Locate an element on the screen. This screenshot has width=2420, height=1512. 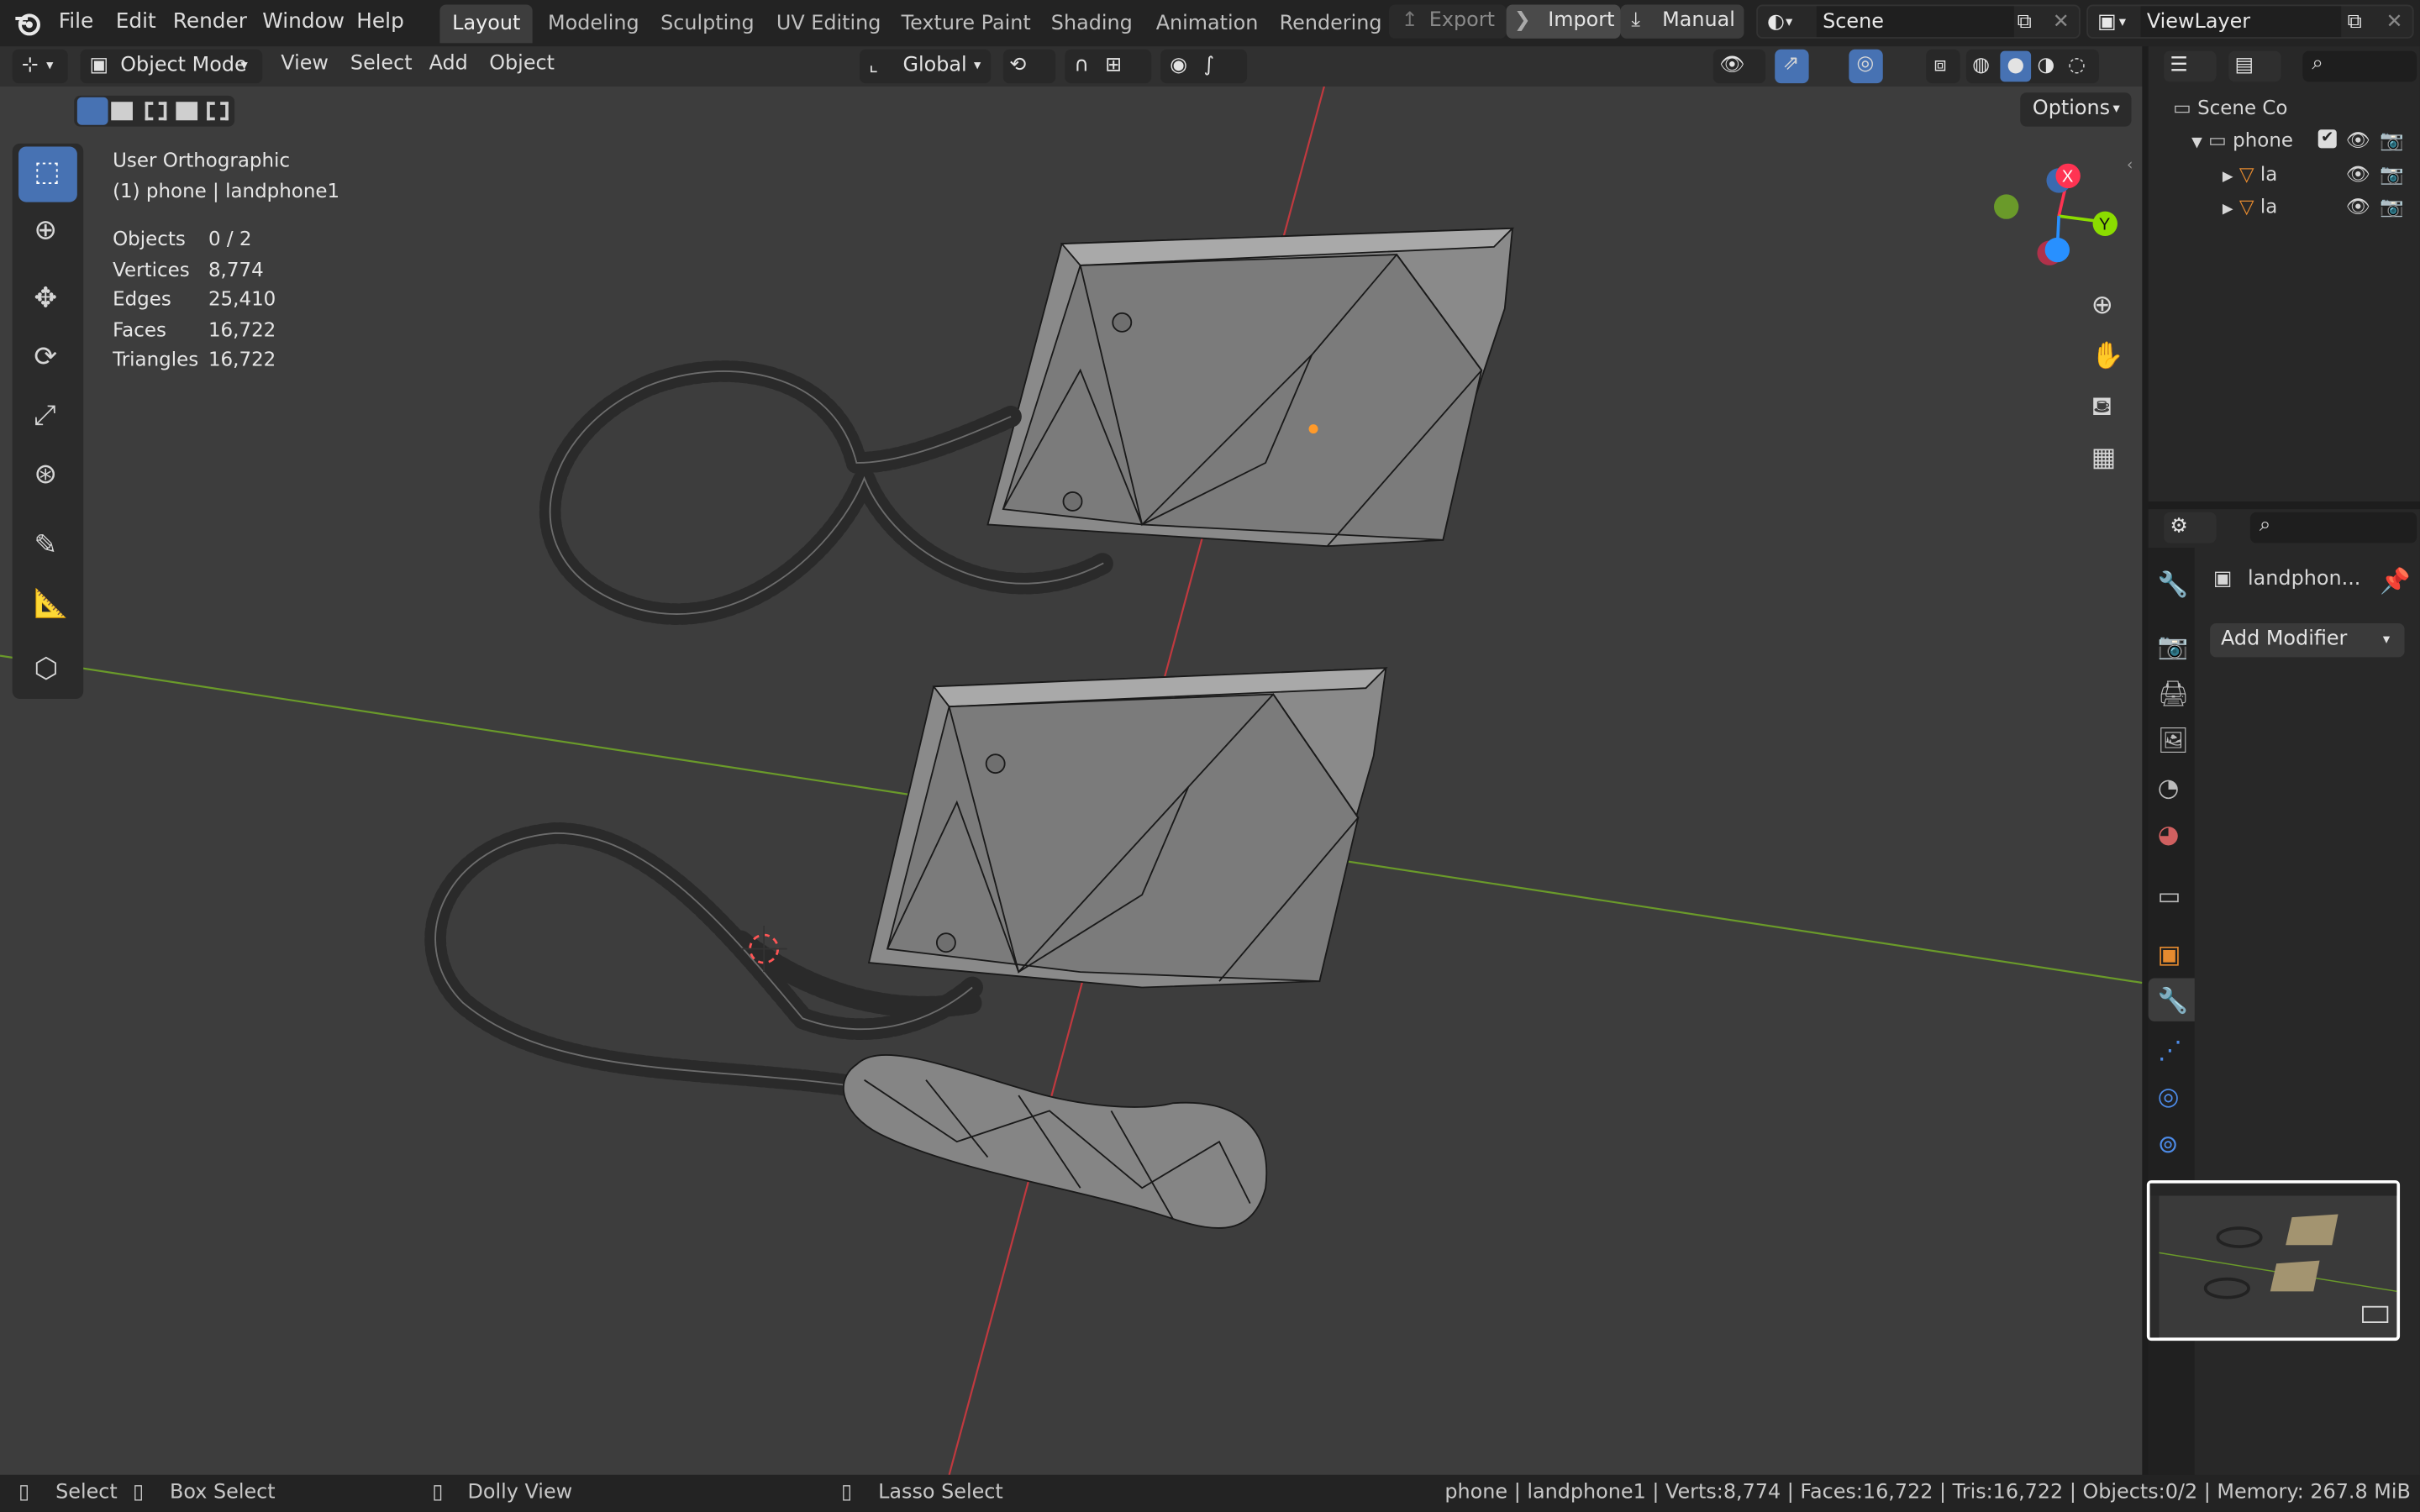
tool-tab-icon: 🔧 is located at coordinates (2173, 584).